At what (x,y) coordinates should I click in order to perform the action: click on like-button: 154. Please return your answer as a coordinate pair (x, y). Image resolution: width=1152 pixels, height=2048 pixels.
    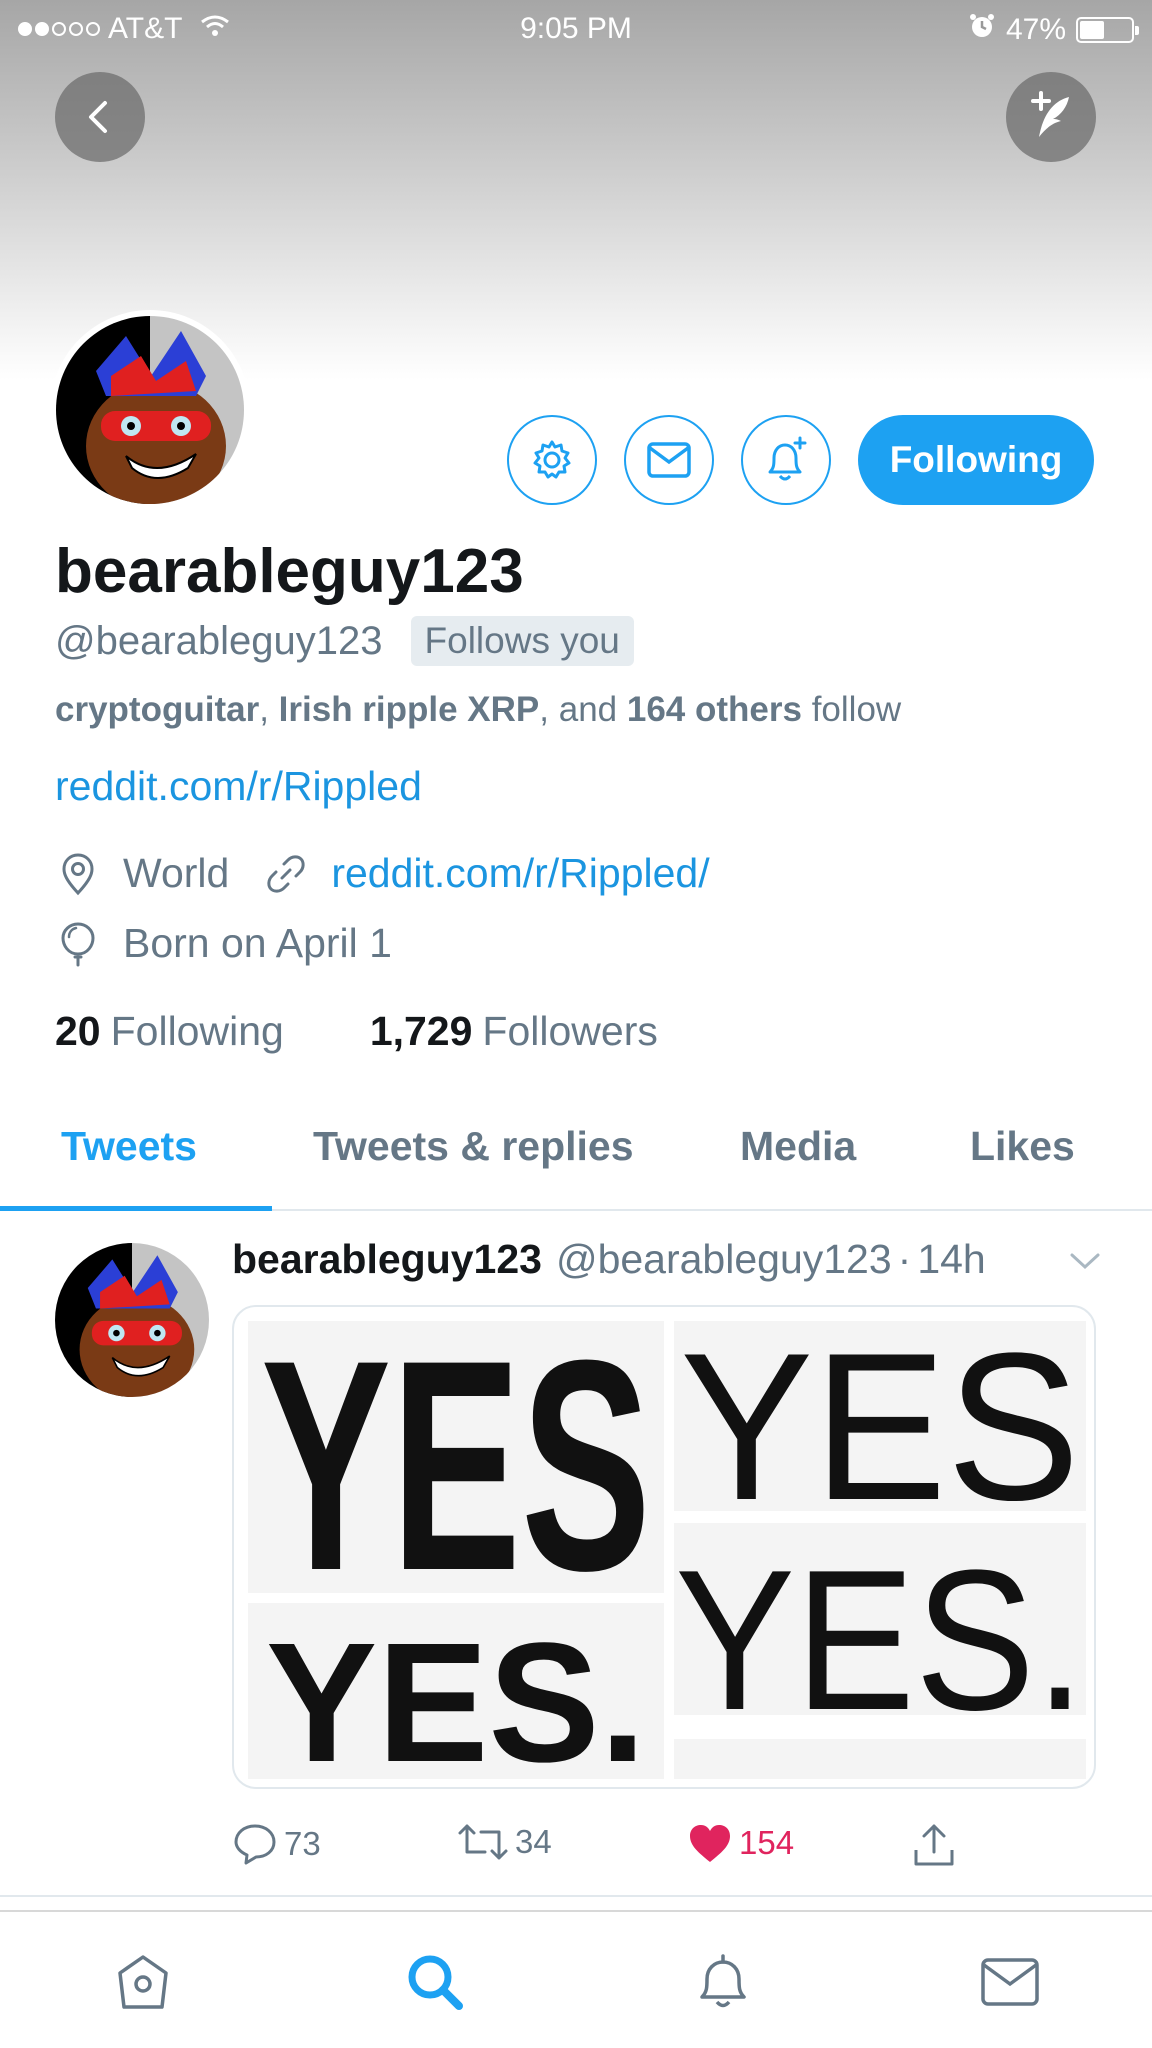
    Looking at the image, I should click on (740, 1843).